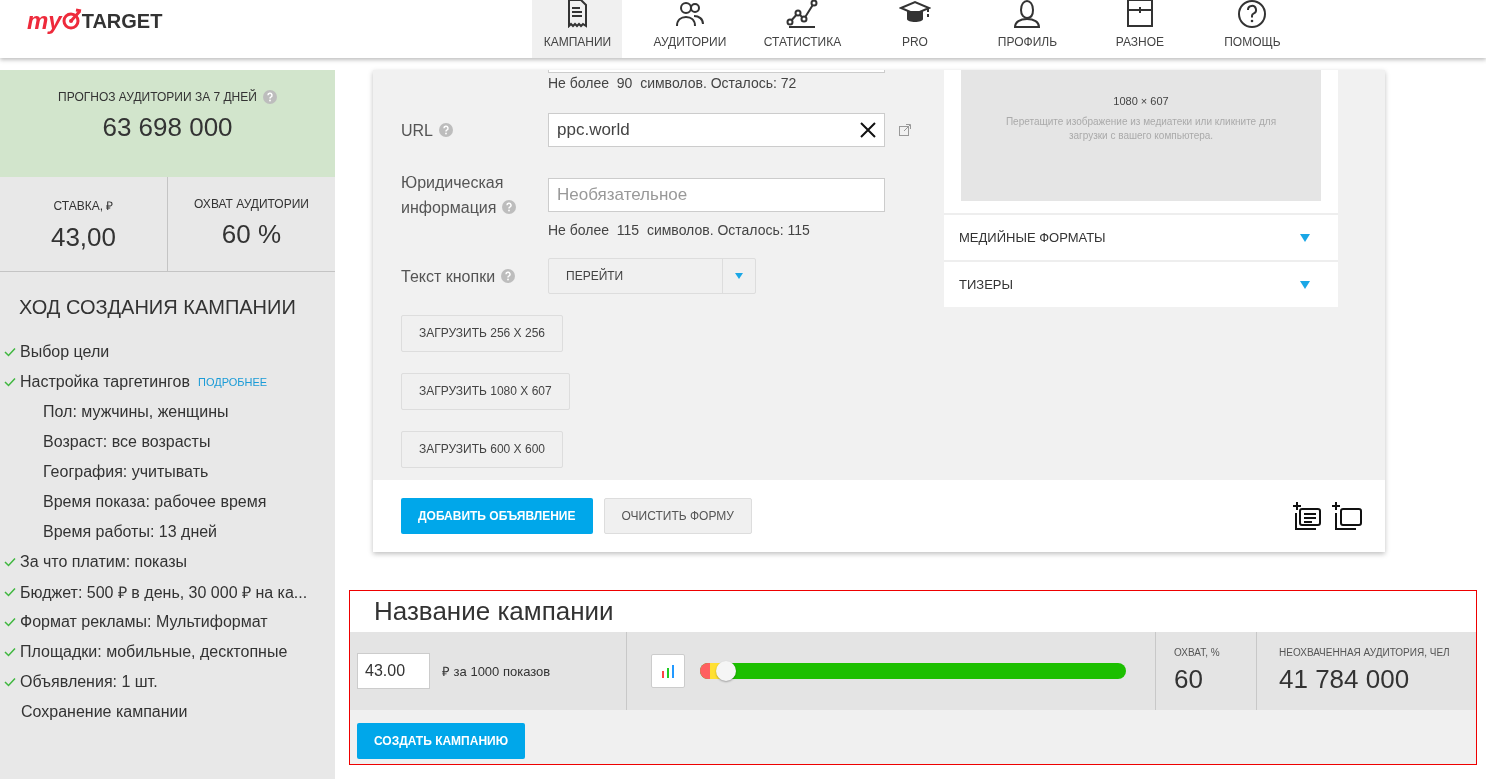  I want to click on progress-step: Настройка таргетингов, so click(105, 382).